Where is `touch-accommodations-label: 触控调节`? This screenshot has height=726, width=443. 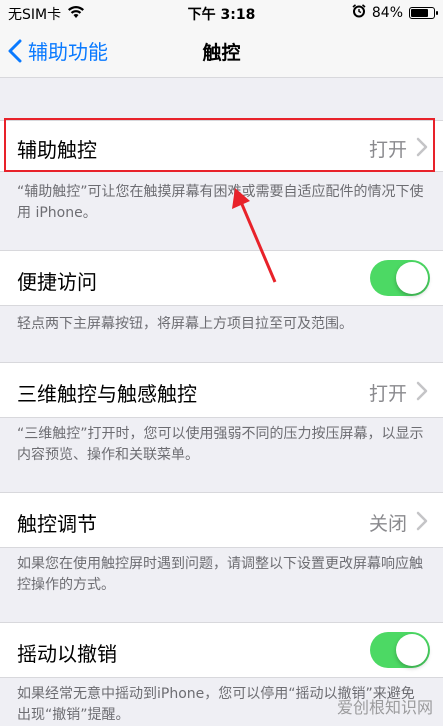 touch-accommodations-label: 触控调节 is located at coordinates (57, 524).